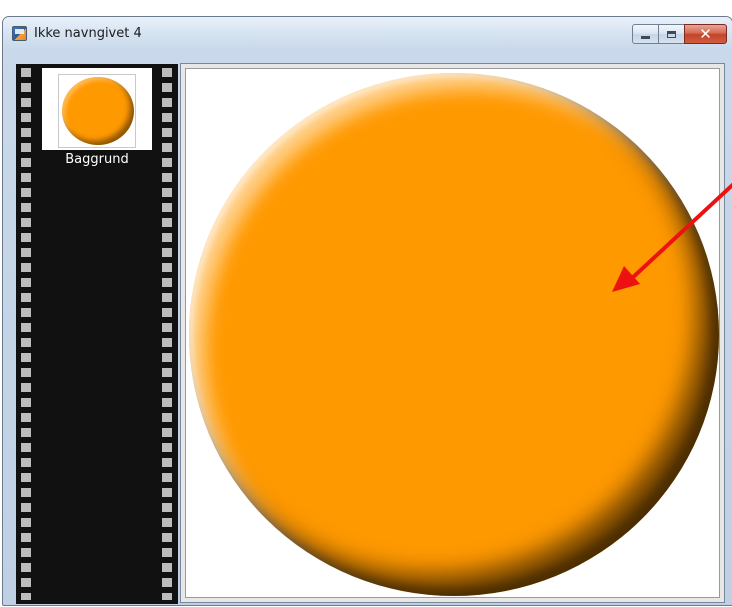 The width and height of the screenshot is (732, 607). I want to click on layer-thumbnail, so click(97, 109).